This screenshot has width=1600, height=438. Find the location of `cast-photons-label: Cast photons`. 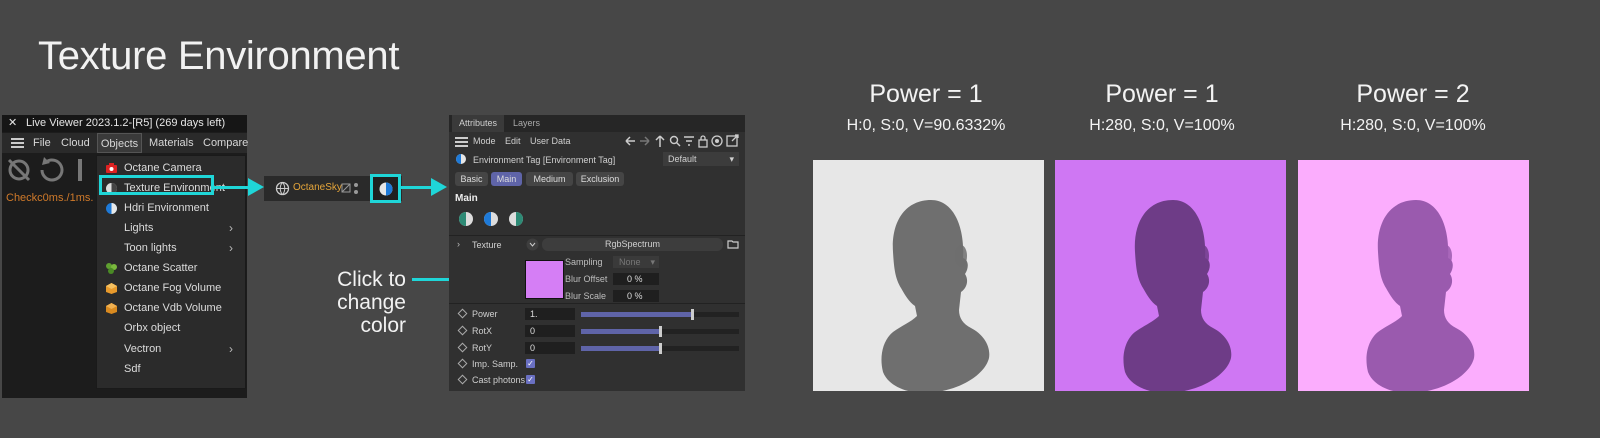

cast-photons-label: Cast photons is located at coordinates (499, 380).